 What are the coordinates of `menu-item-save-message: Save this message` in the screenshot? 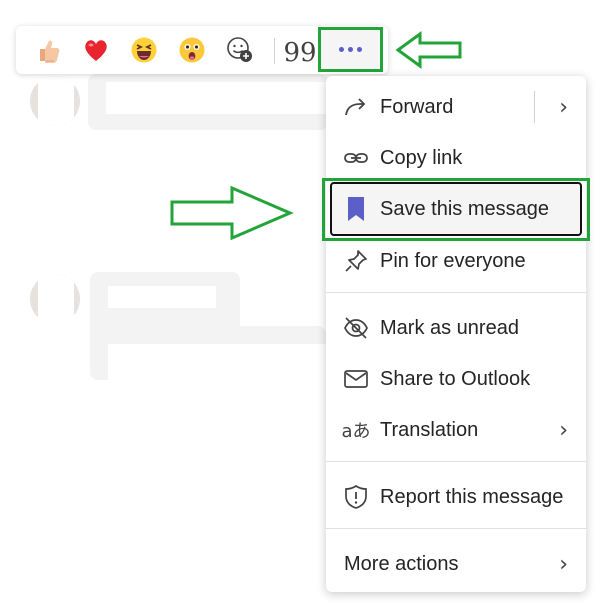 It's located at (456, 209).